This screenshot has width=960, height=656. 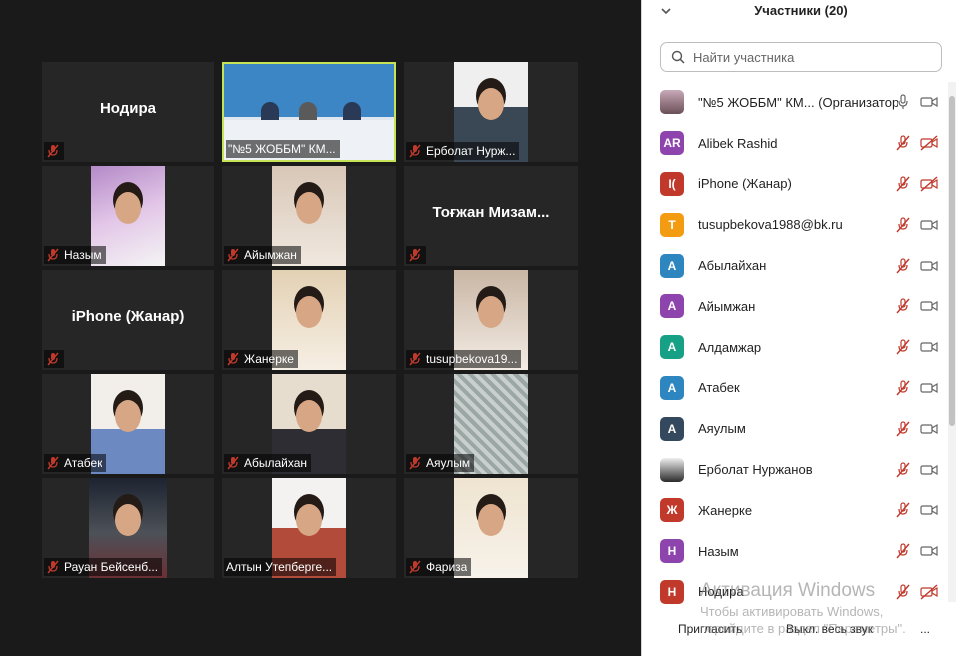 What do you see at coordinates (491, 424) in the screenshot?
I see `video-tile: Аяулым` at bounding box center [491, 424].